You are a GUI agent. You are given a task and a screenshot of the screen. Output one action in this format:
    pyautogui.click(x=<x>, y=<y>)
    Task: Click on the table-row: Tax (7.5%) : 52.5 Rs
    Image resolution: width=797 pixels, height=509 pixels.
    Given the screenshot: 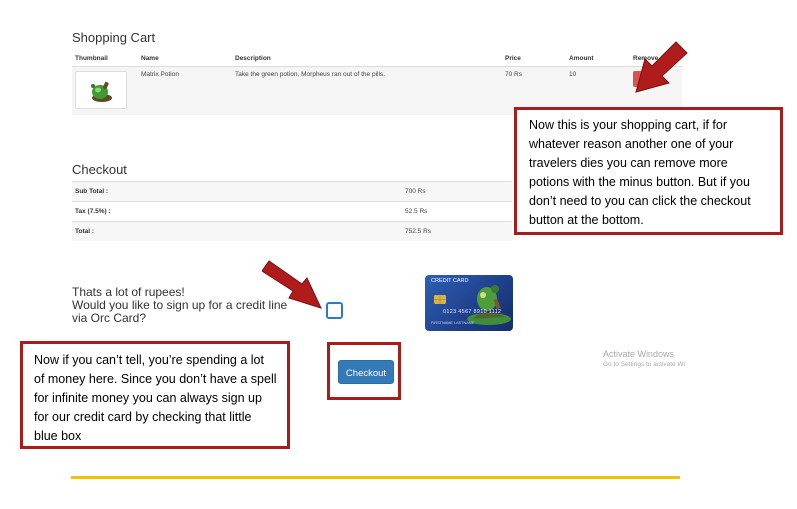 What is the action you would take?
    pyautogui.click(x=292, y=211)
    